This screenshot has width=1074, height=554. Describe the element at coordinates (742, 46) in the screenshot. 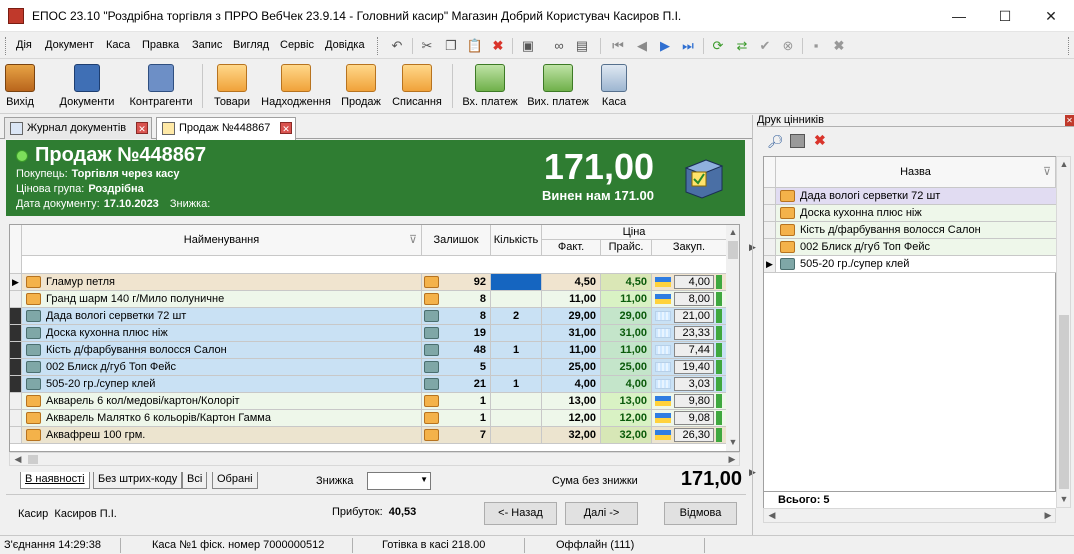

I see `refresh-list-icon: ⇄` at that location.